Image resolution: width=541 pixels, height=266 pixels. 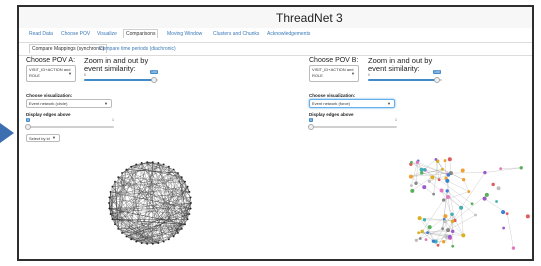 What do you see at coordinates (28, 127) in the screenshot?
I see `edges-a-handle` at bounding box center [28, 127].